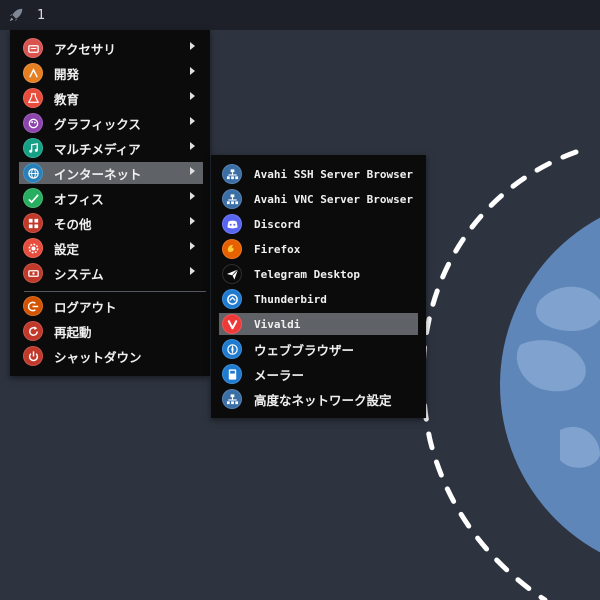  I want to click on menu-item-label: オフィス, so click(79, 199).